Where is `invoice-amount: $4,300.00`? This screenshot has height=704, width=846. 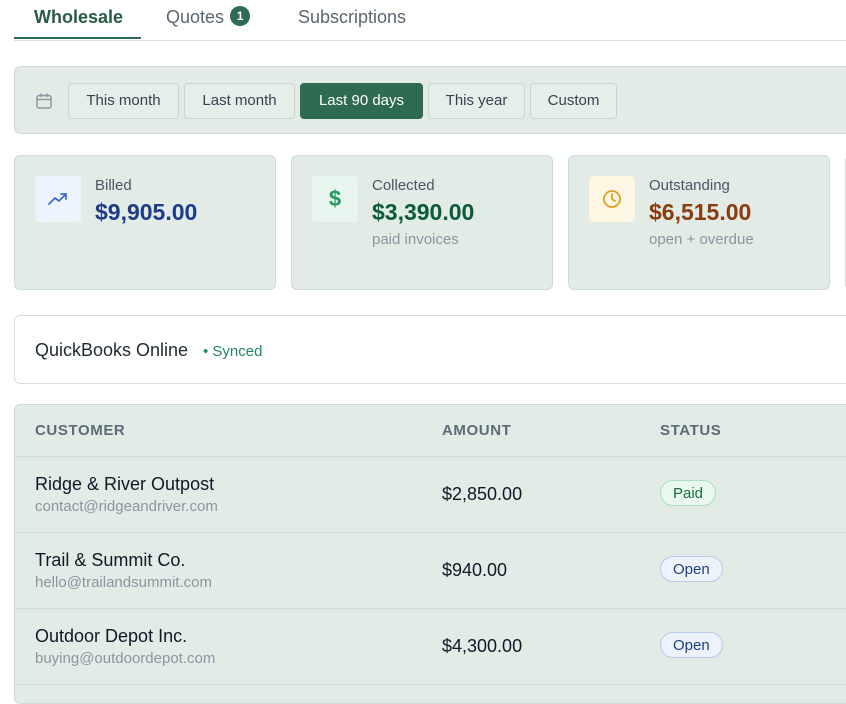 invoice-amount: $4,300.00 is located at coordinates (482, 646).